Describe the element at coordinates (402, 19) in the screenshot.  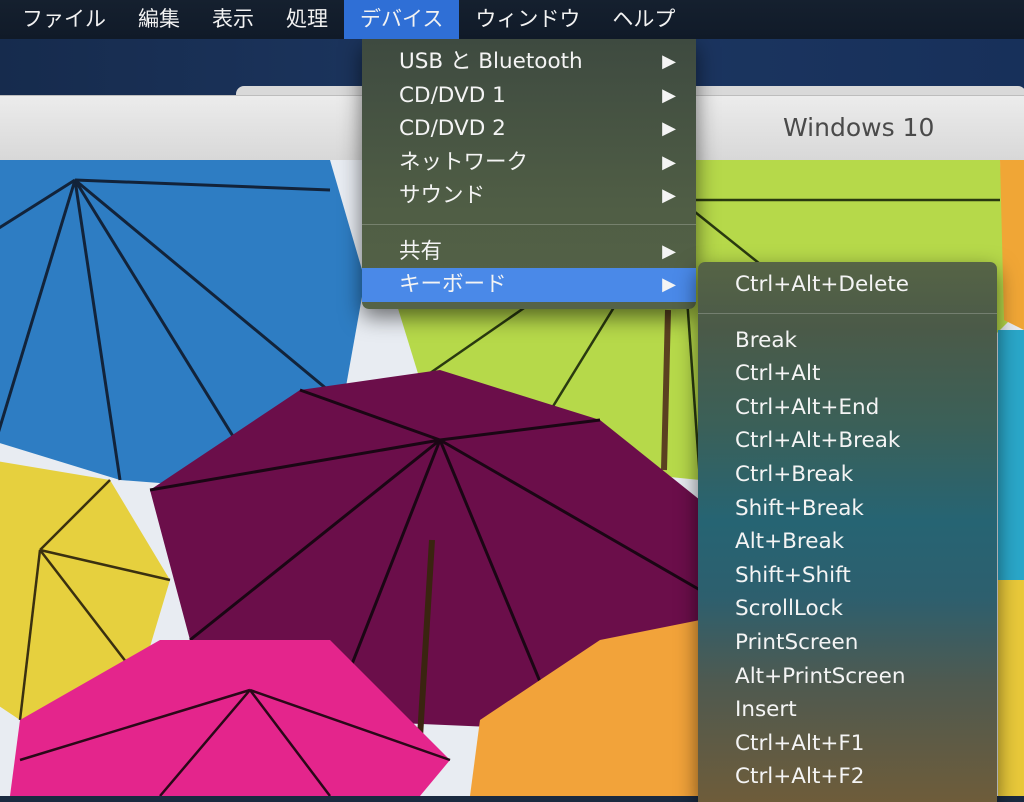
I see `menu-devices: デバイス` at that location.